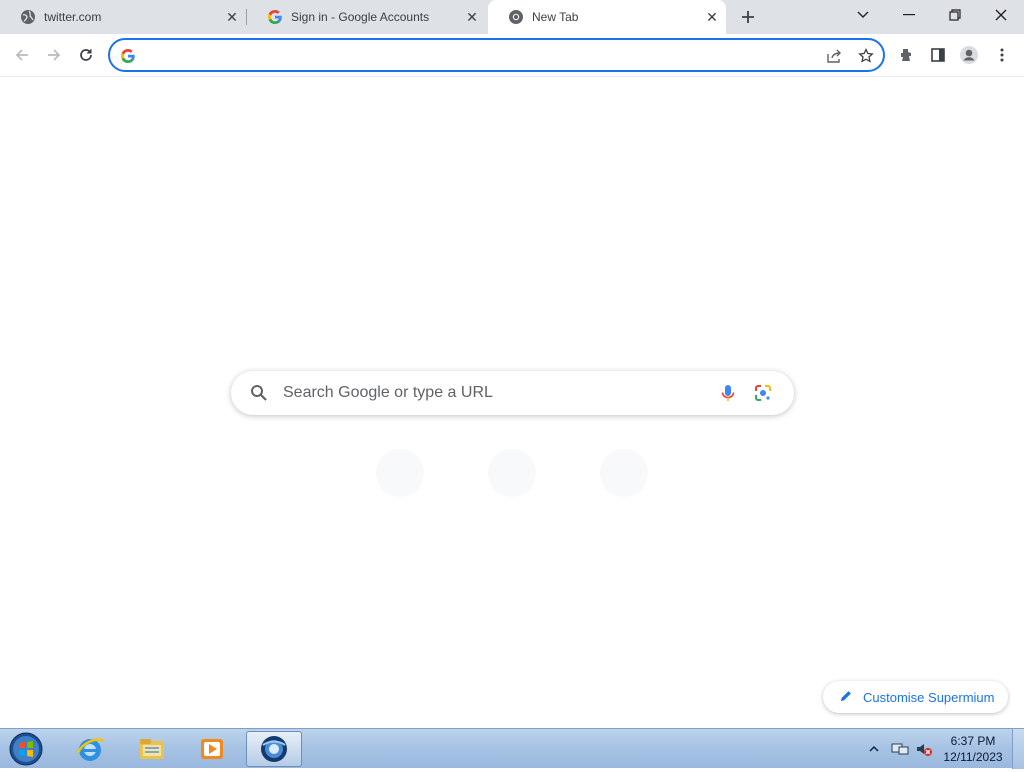 This screenshot has width=1024, height=772. I want to click on media-player-icon, so click(212, 749).